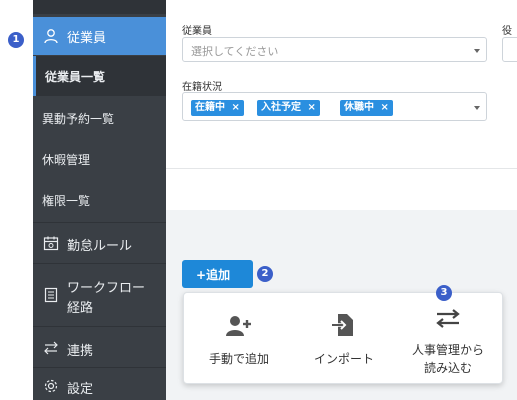 The width and height of the screenshot is (517, 400). I want to click on sidebar-subitem-permission-list: 権限一覧, so click(99, 200).